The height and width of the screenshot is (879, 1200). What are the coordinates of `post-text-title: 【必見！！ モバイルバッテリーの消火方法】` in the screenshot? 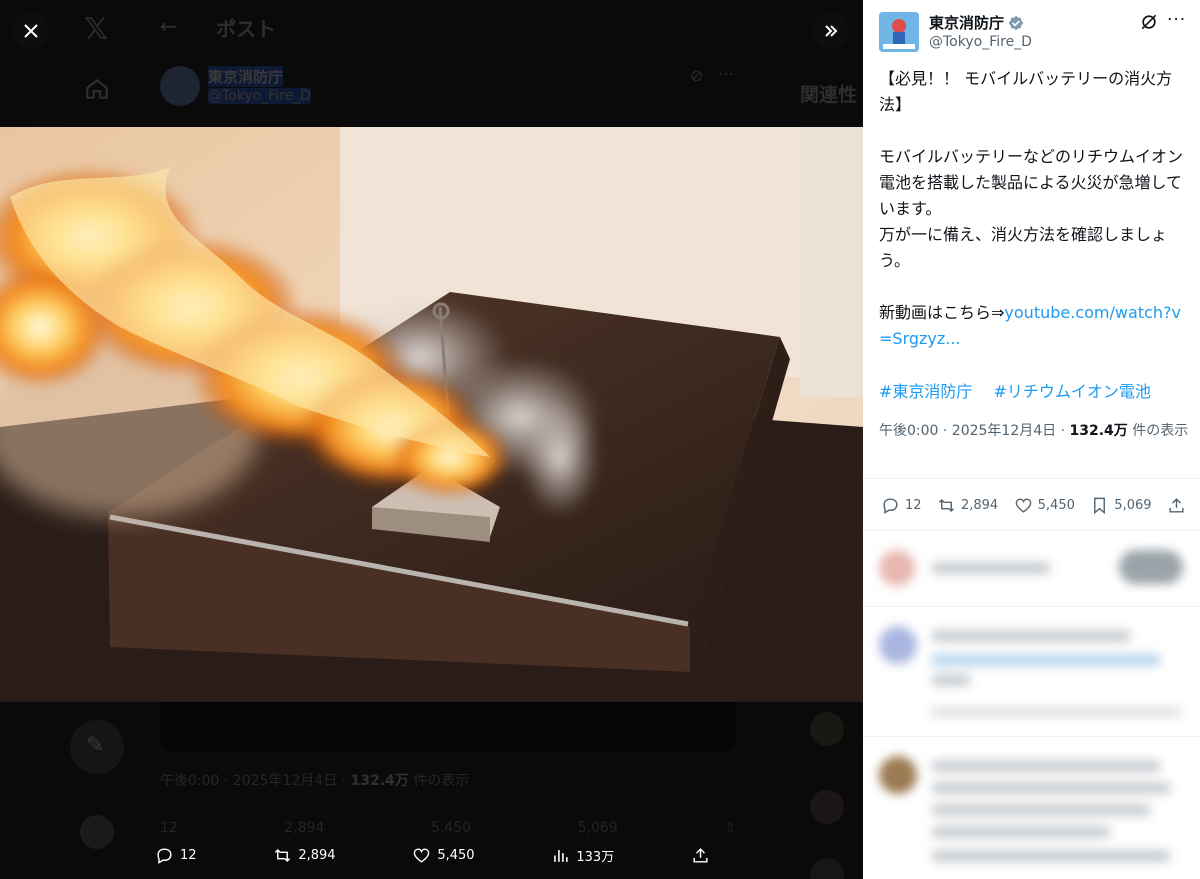 It's located at (1026, 91).